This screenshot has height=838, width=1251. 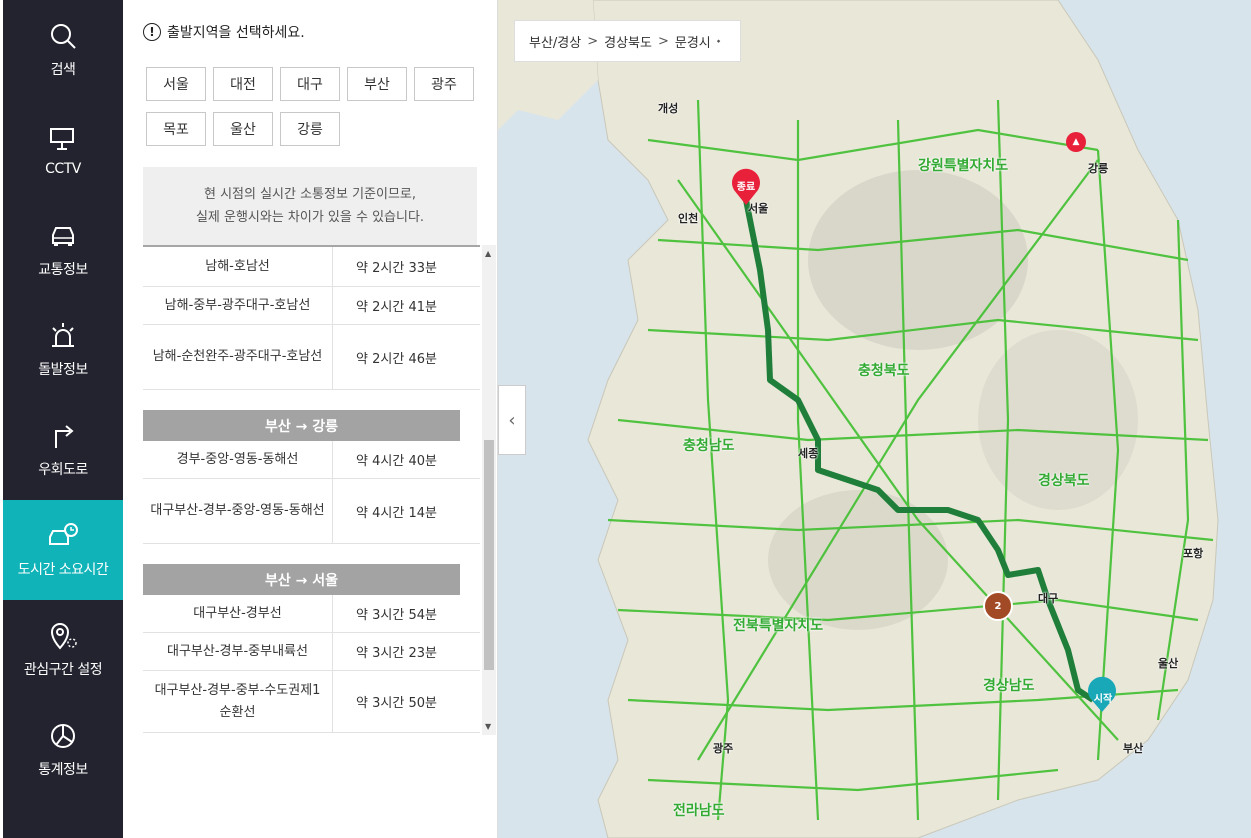 I want to click on nav-item-detour: 우회도로, so click(x=63, y=450).